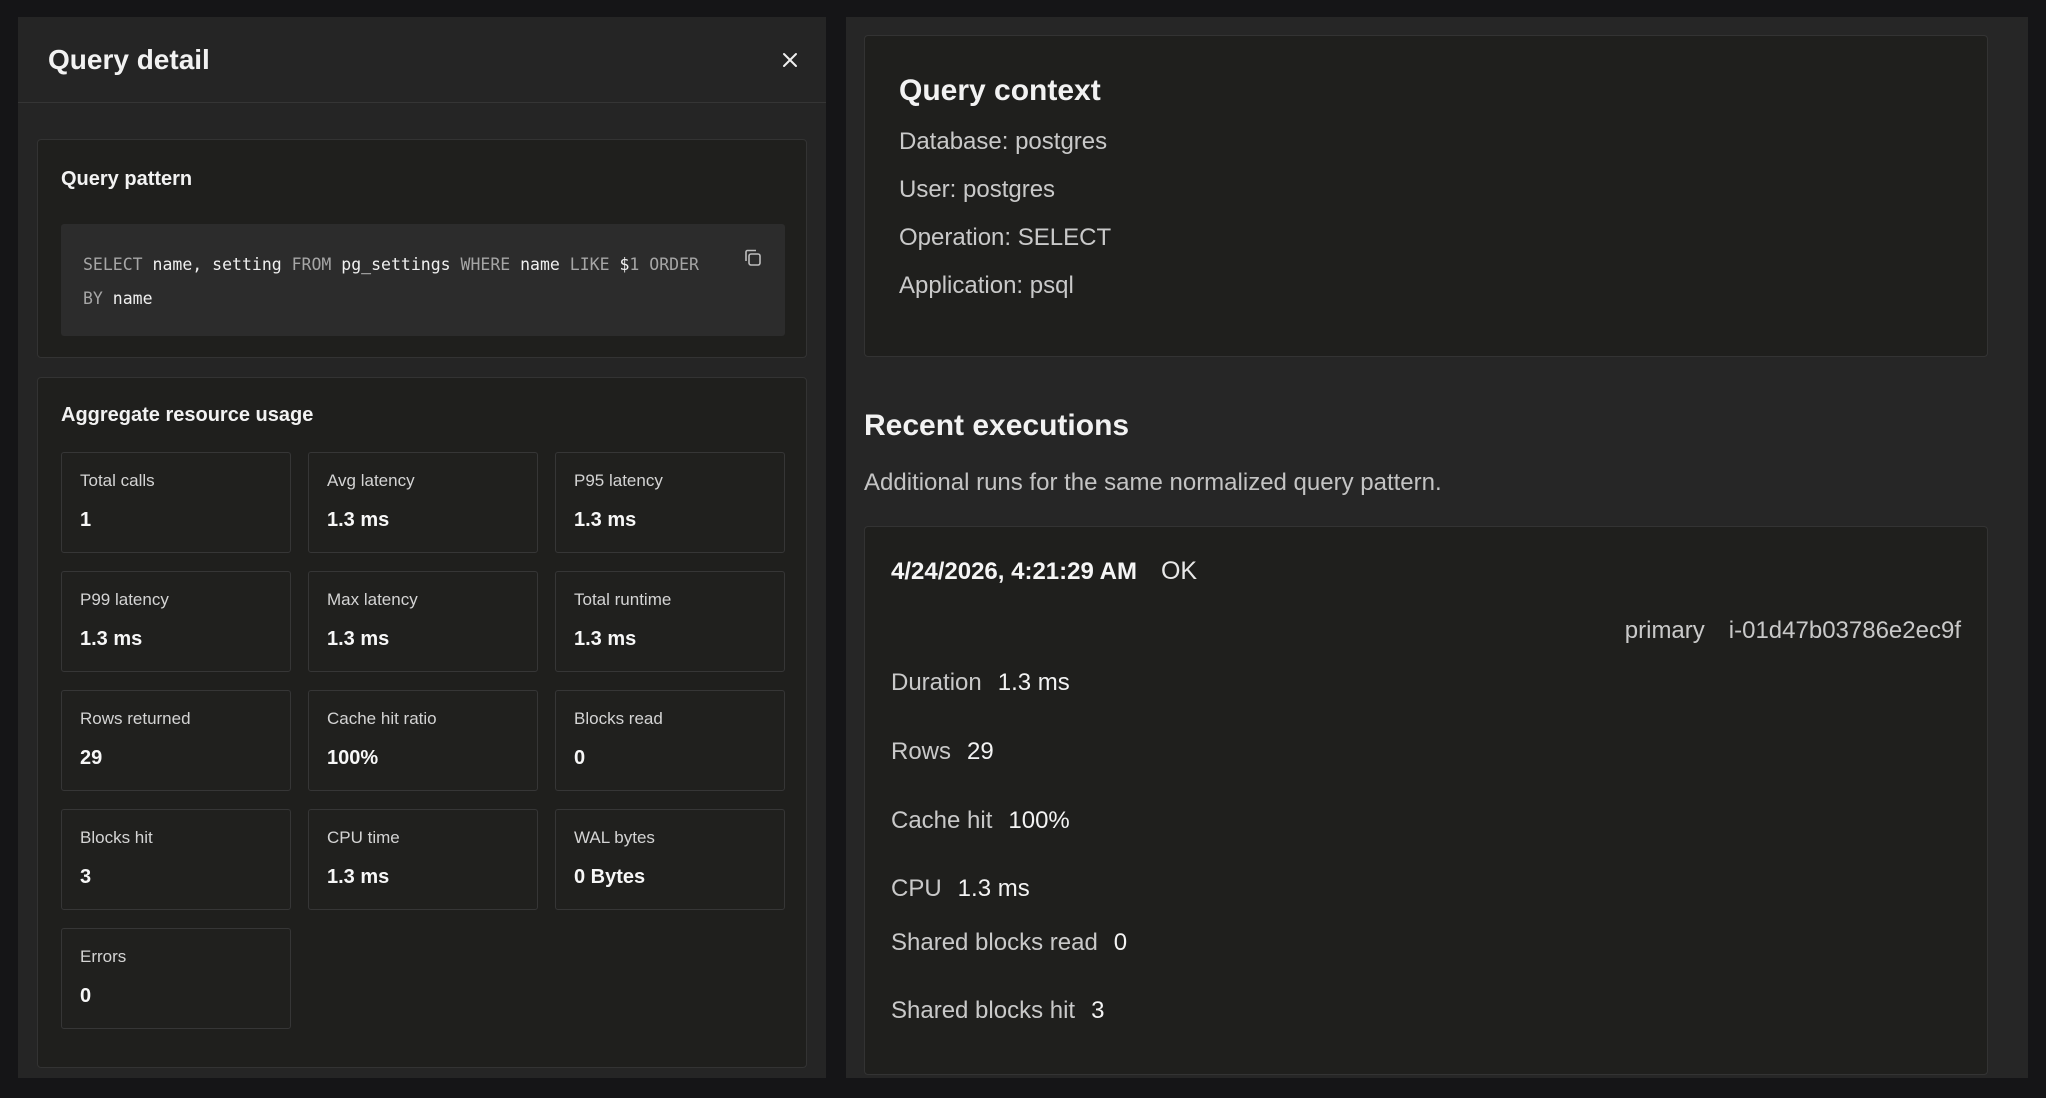 The image size is (2046, 1098). I want to click on execution-cpu: CPU 1.3 ms, so click(960, 888).